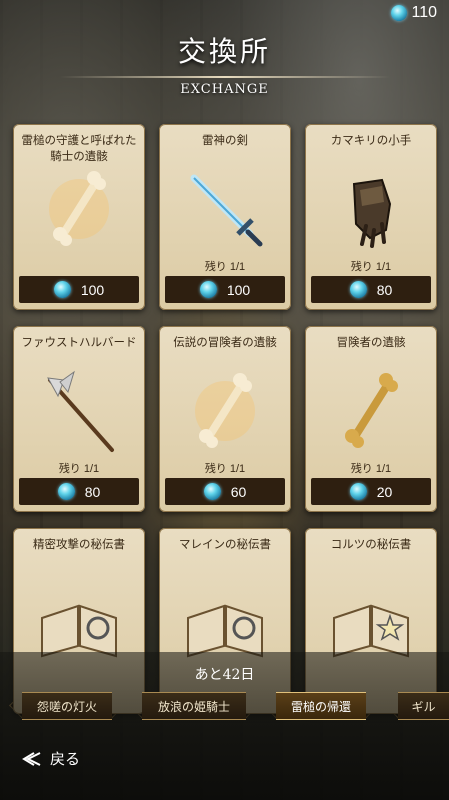 The width and height of the screenshot is (449, 800). What do you see at coordinates (371, 140) in the screenshot?
I see `item-name: カマキリの小手` at bounding box center [371, 140].